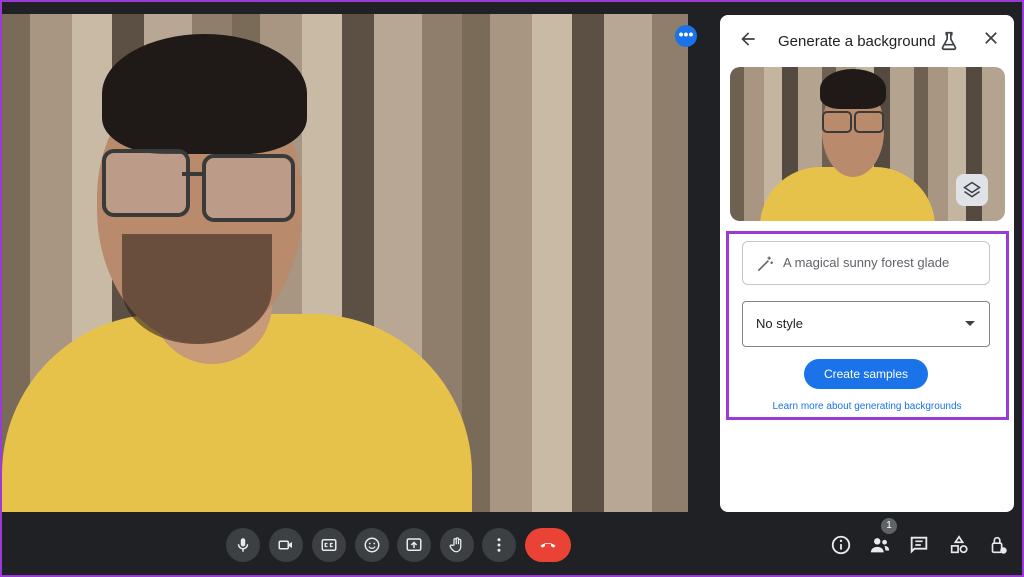 This screenshot has width=1024, height=577. What do you see at coordinates (959, 545) in the screenshot?
I see `activities-icon` at bounding box center [959, 545].